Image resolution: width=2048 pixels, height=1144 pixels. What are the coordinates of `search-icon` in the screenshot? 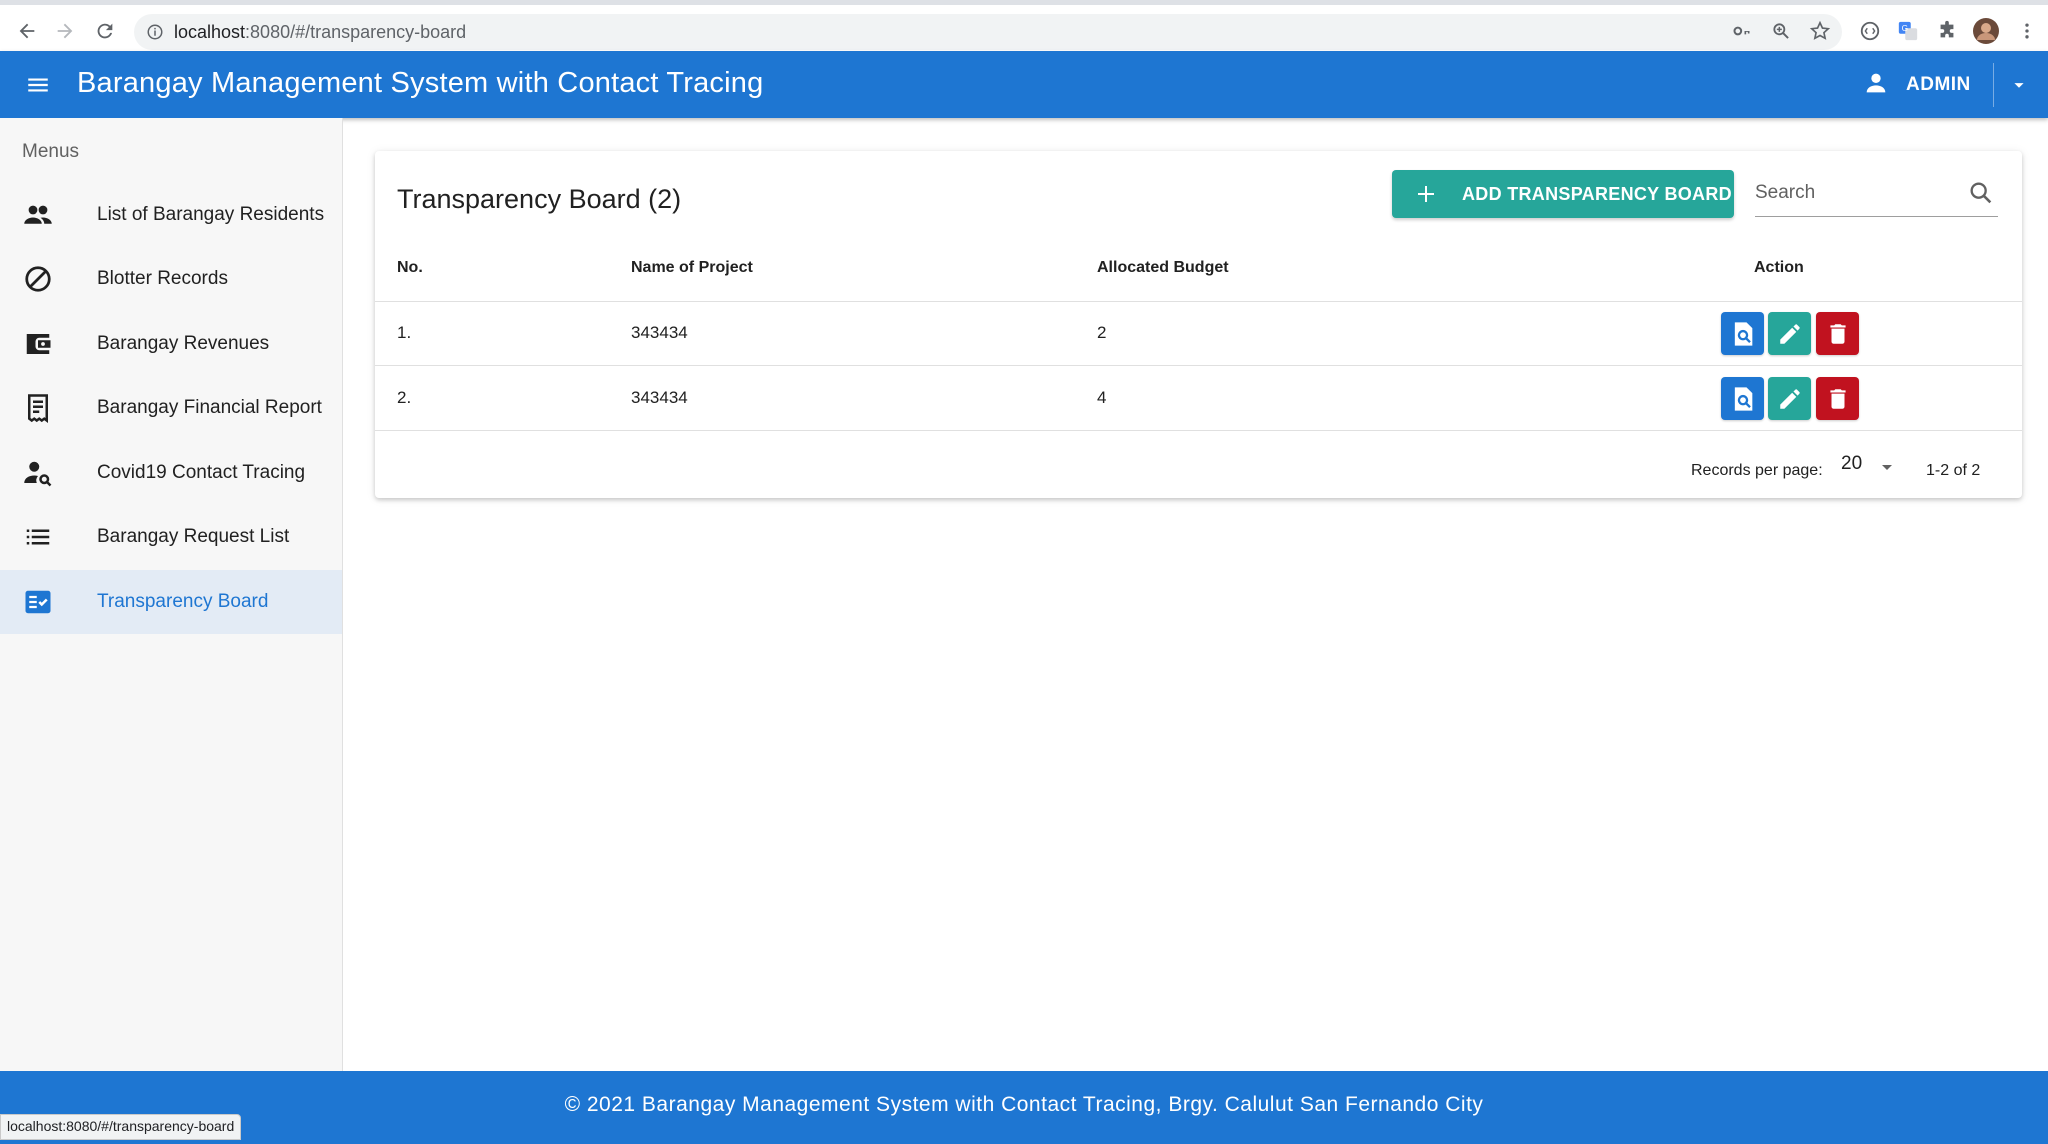 It's located at (1981, 193).